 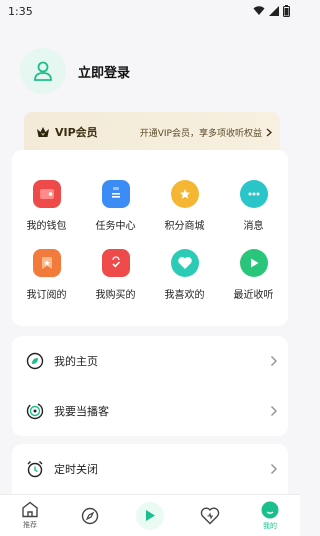 I want to click on grid-item-messages: 消息, so click(x=253, y=206).